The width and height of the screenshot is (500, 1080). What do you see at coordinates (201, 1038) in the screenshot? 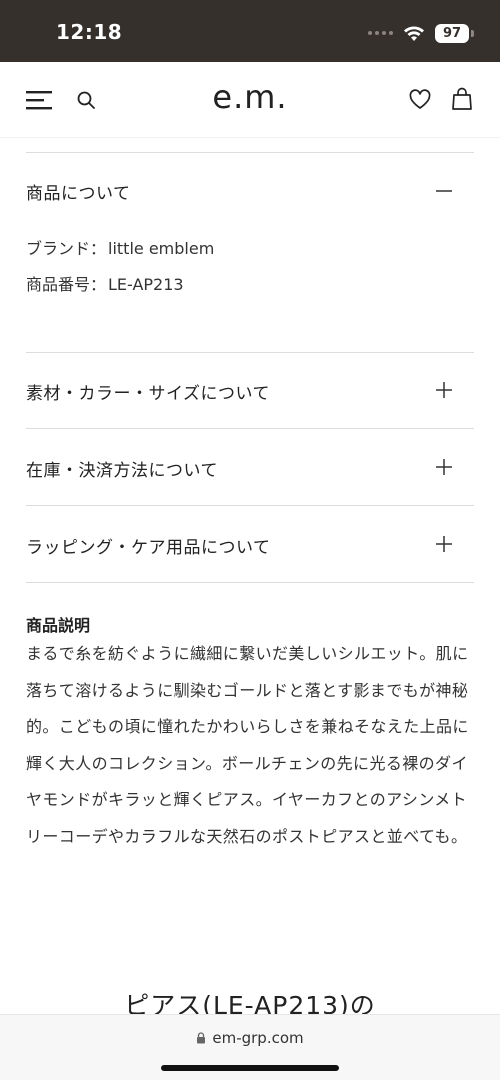
I see `lock-icon` at bounding box center [201, 1038].